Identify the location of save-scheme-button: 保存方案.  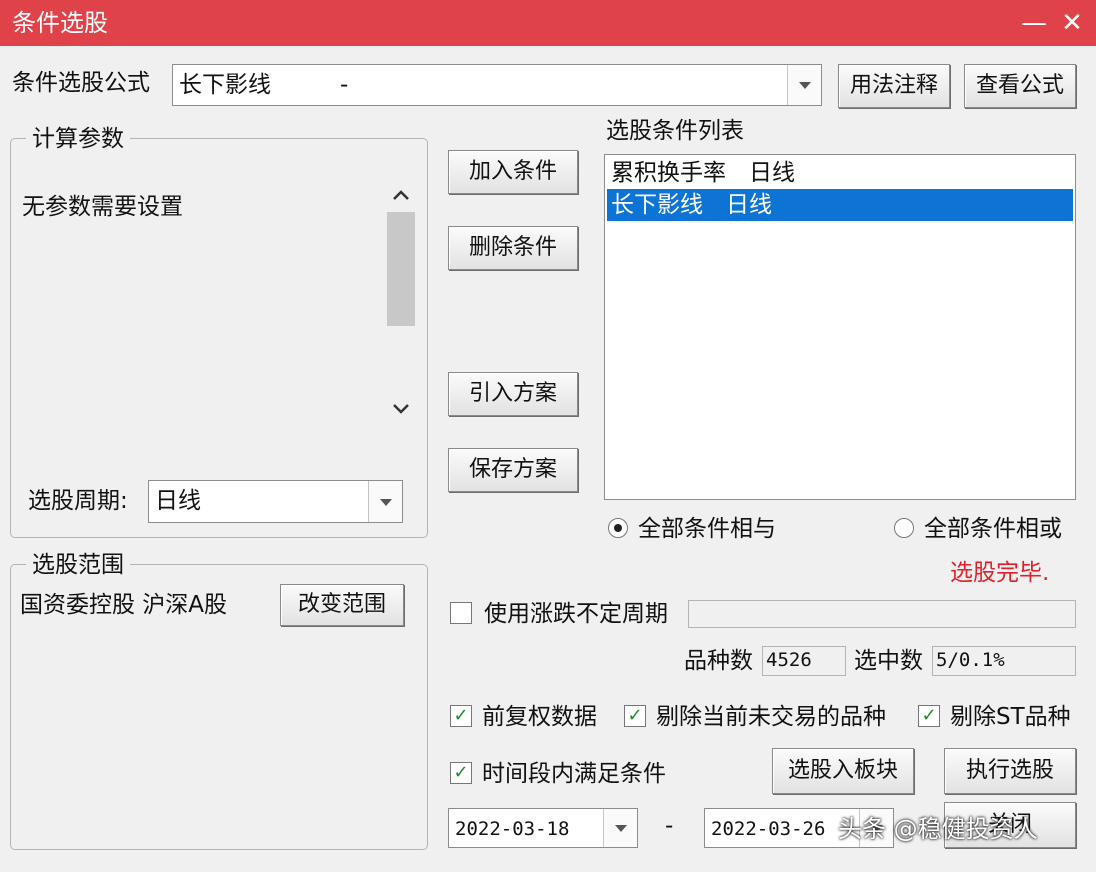
(513, 470).